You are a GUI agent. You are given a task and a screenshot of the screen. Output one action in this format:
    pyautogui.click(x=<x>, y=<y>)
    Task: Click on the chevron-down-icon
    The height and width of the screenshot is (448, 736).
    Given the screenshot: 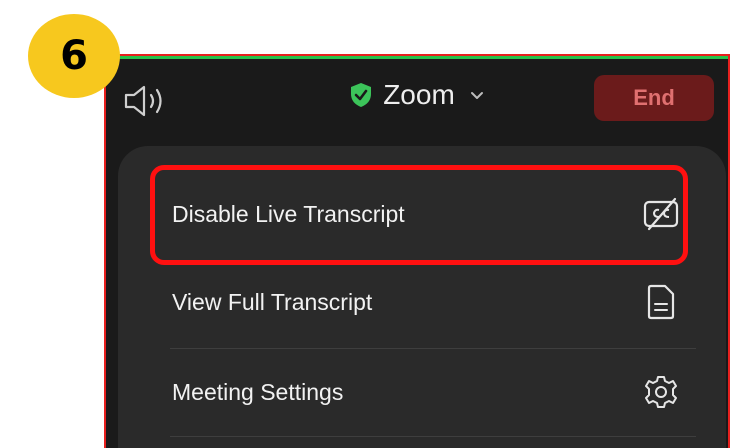 What is the action you would take?
    pyautogui.click(x=476, y=95)
    